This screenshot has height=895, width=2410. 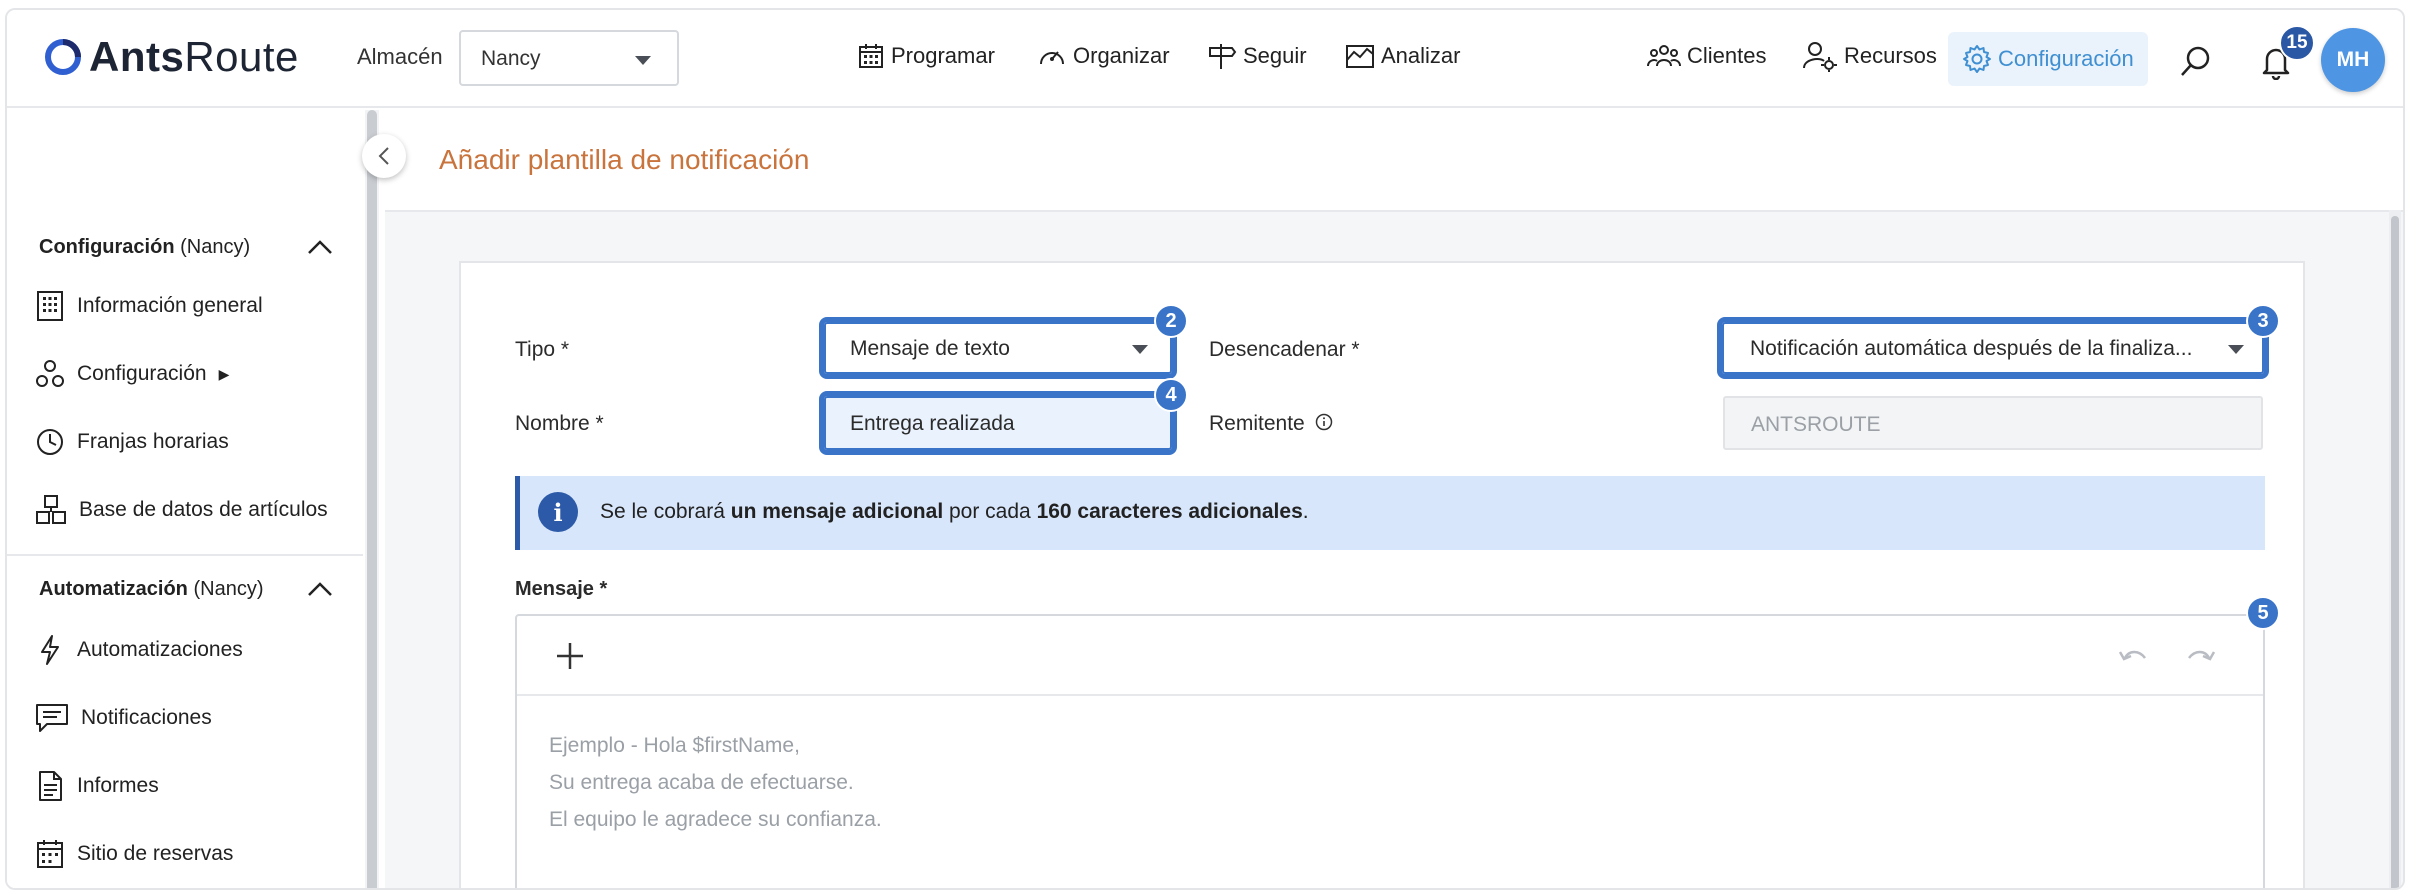 I want to click on nav-programar: Programar, so click(x=926, y=56).